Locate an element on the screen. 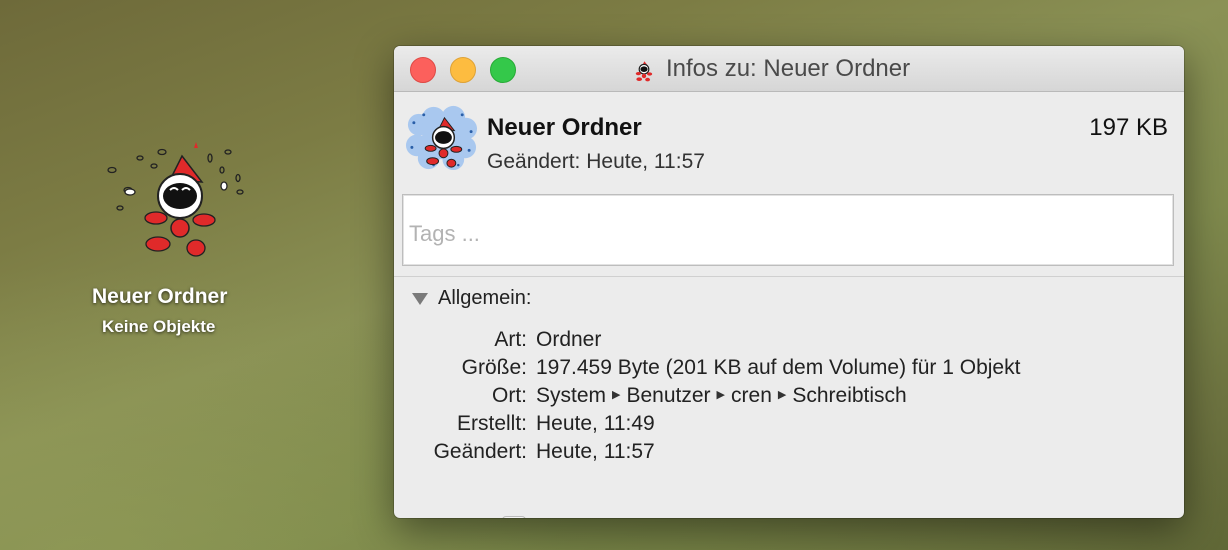  path-segment: Schreibtisch is located at coordinates (849, 395).